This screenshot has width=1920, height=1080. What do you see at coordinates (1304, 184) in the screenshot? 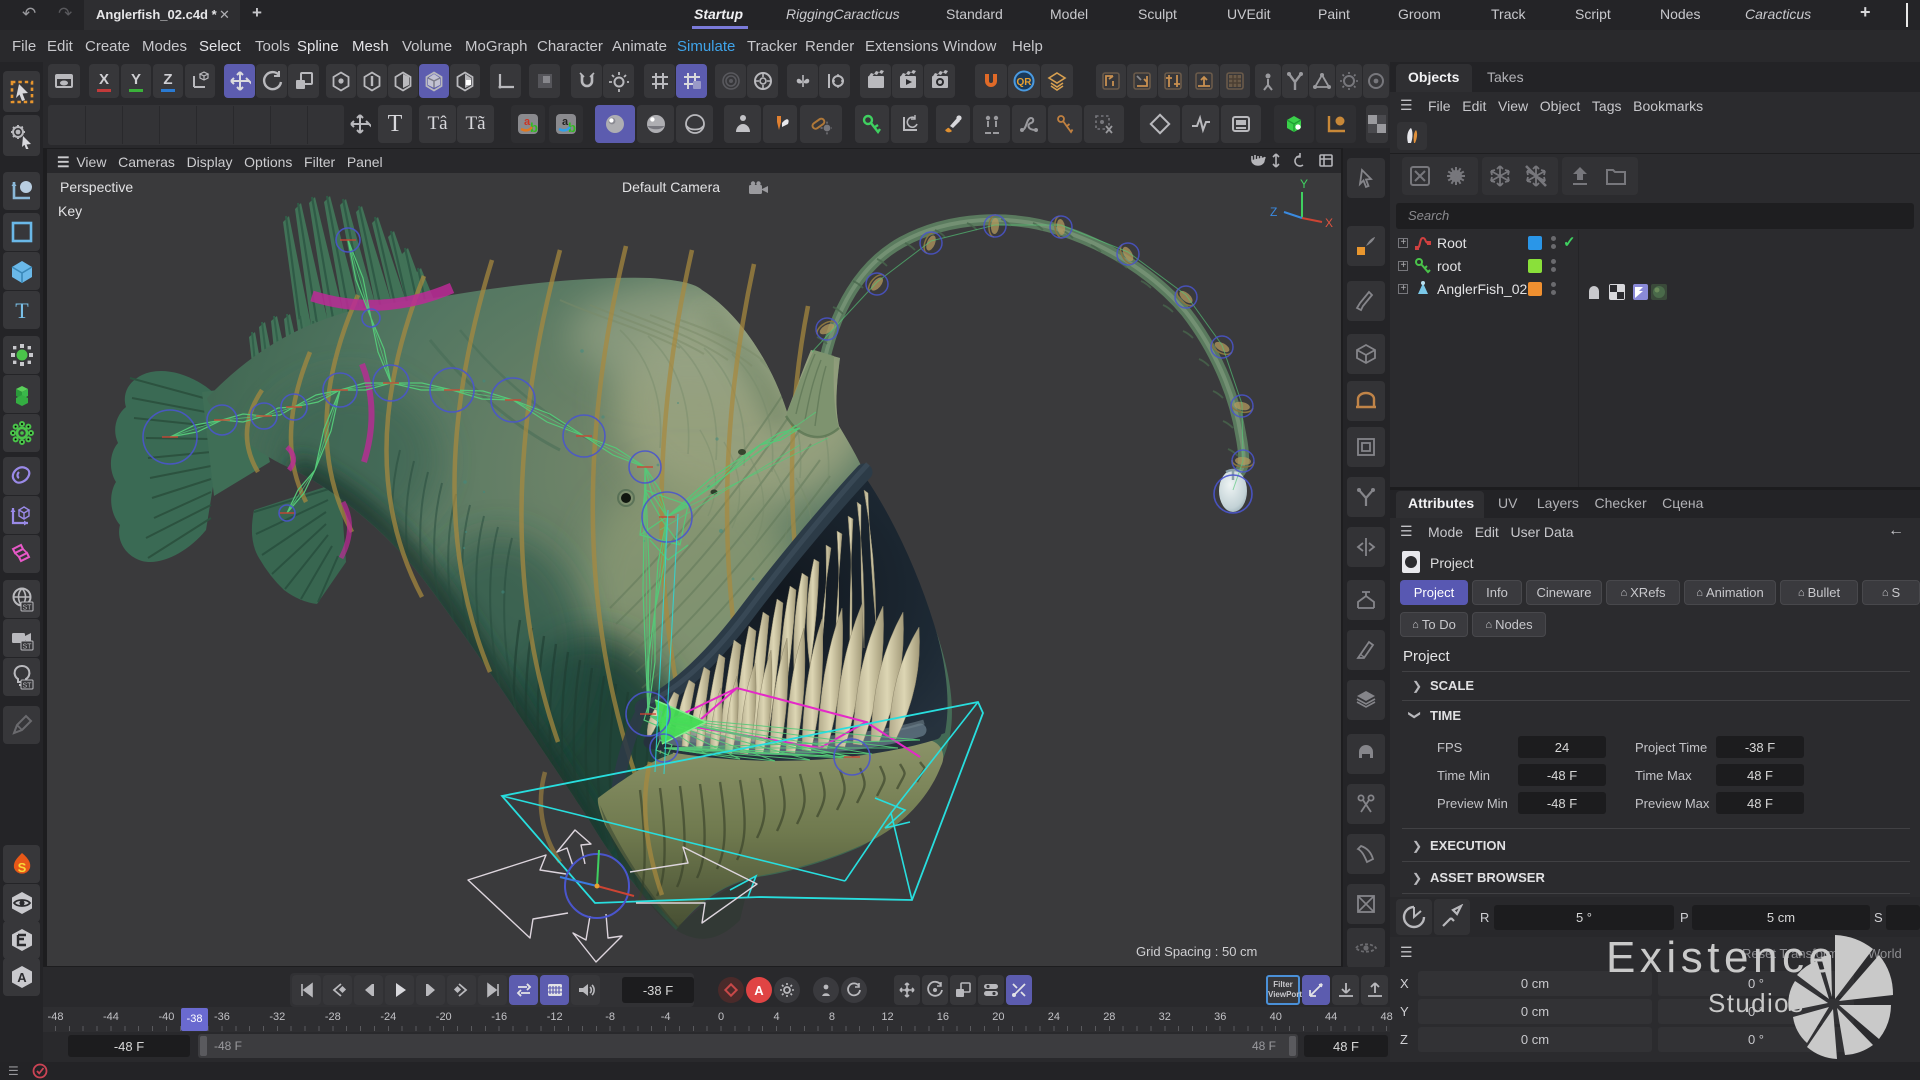
I see `svg-text: Y` at bounding box center [1304, 184].